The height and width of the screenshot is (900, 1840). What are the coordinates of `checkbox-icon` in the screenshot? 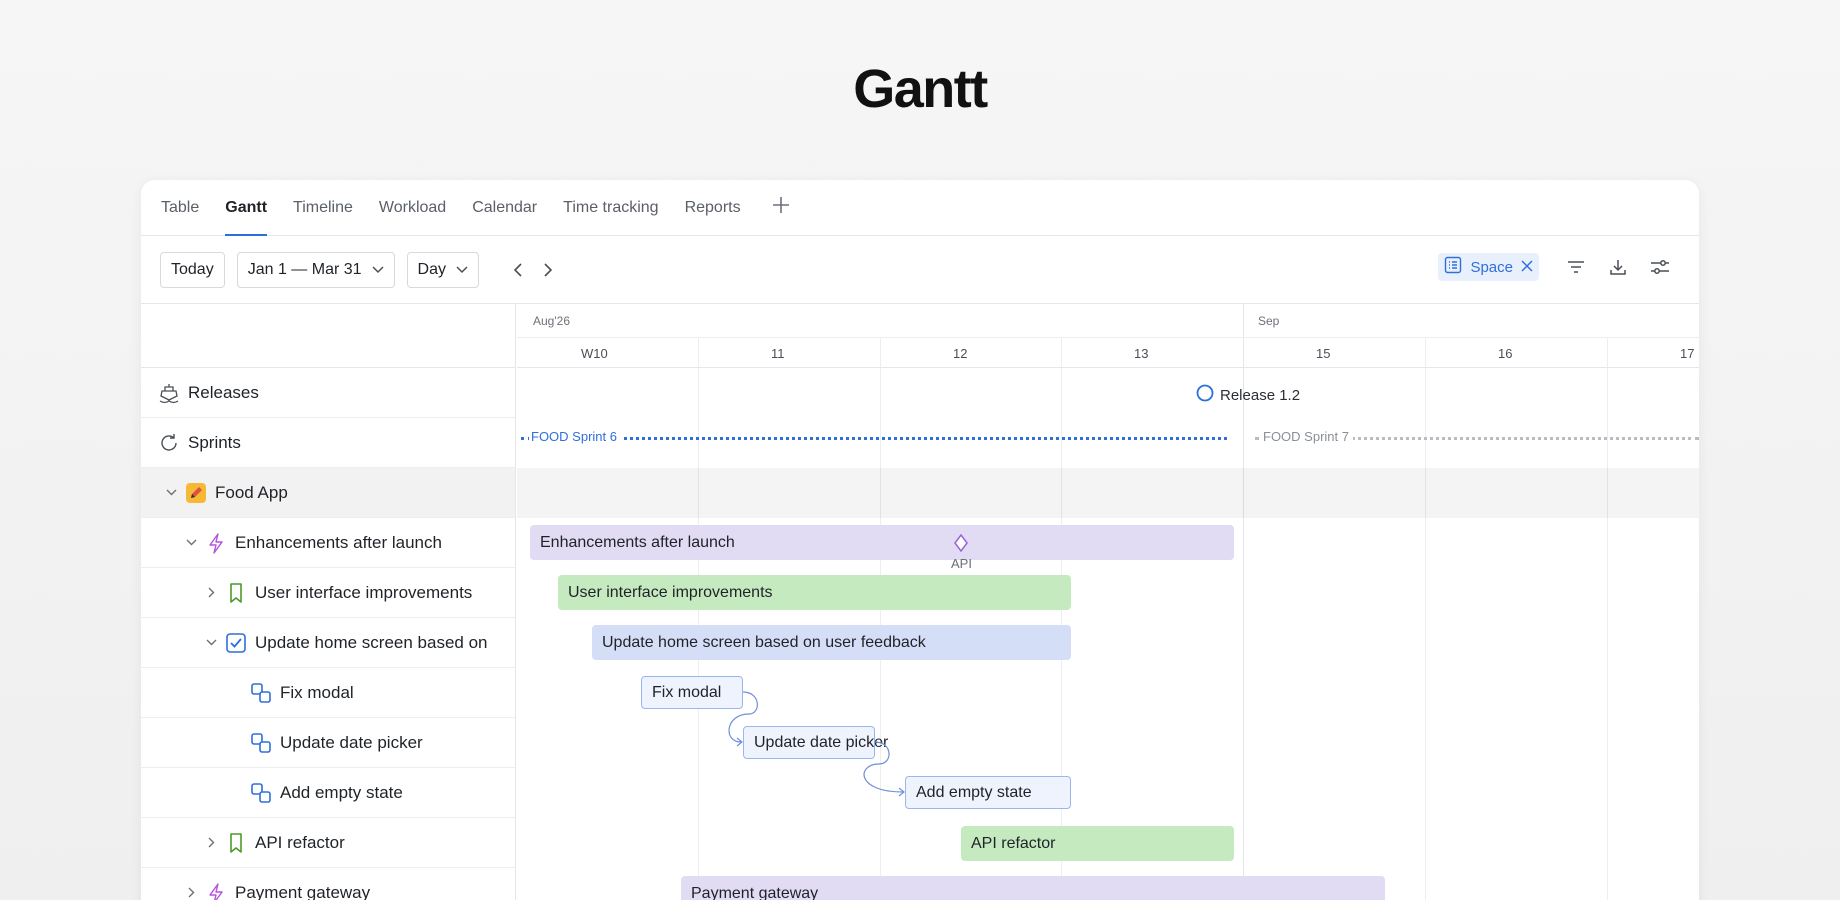 It's located at (236, 643).